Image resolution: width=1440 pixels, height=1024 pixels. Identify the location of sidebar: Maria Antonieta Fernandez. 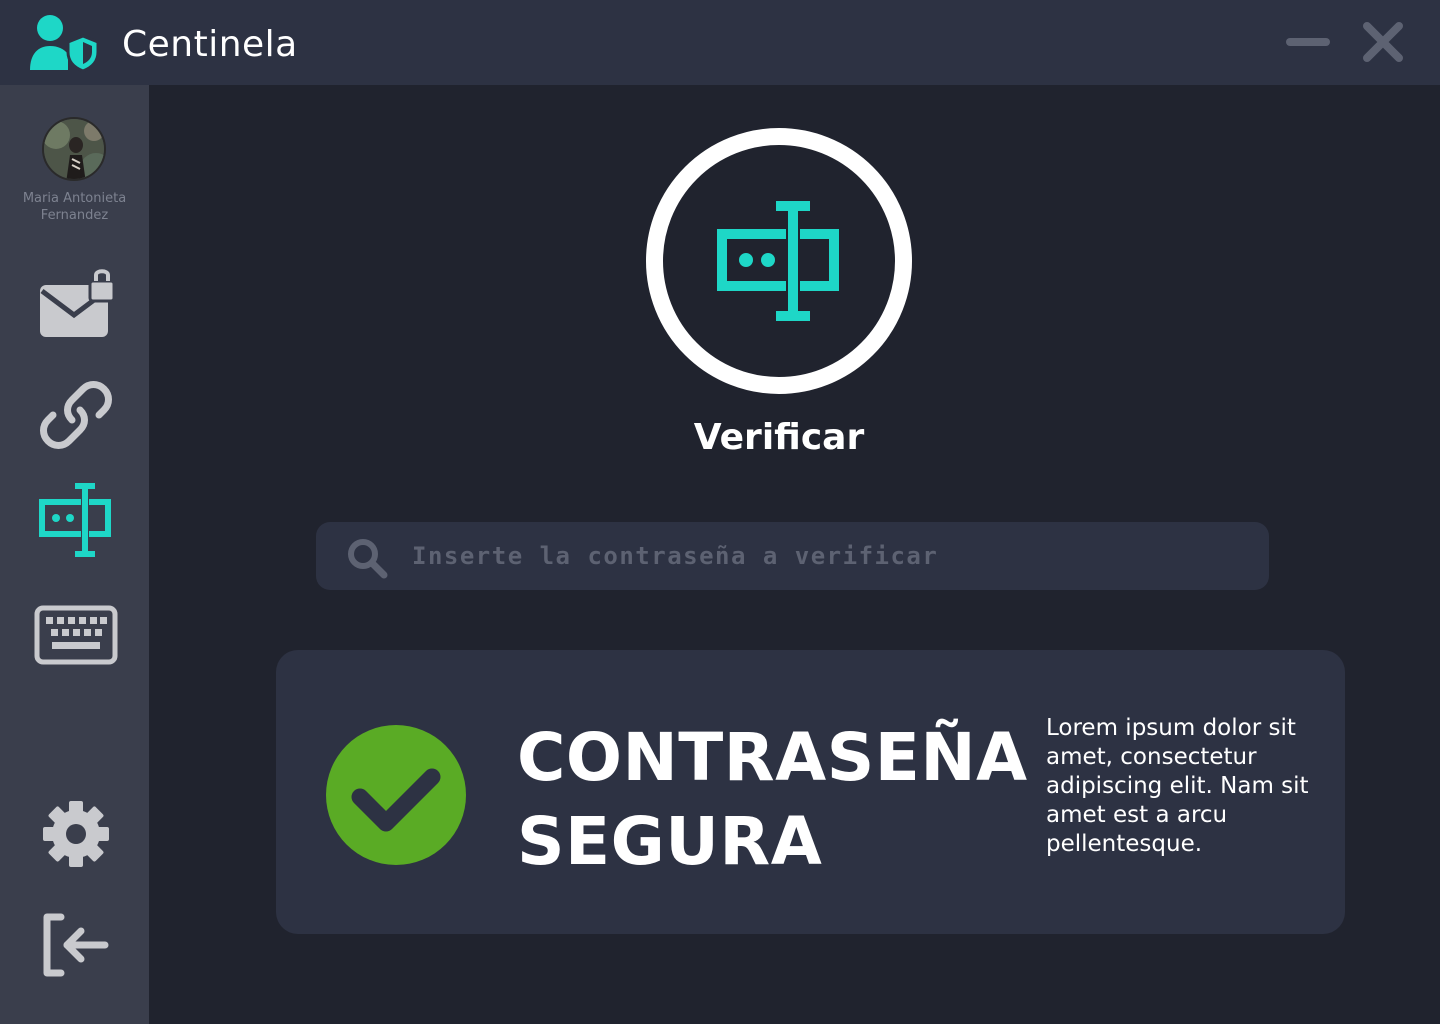
(74, 554).